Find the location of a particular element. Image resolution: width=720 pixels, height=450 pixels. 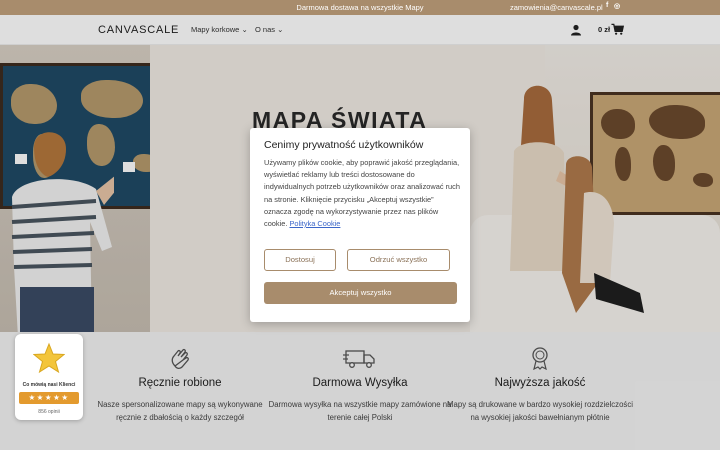

reviews-widget: Co mówią nasi Klienci ★★★★★ 856 opinii is located at coordinates (49, 377).